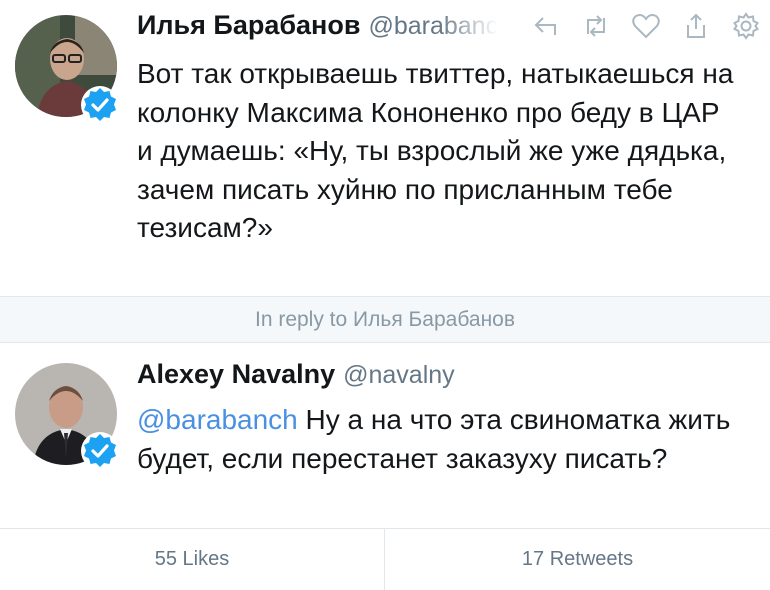  What do you see at coordinates (217, 419) in the screenshot?
I see `mention-link: @barabanch` at bounding box center [217, 419].